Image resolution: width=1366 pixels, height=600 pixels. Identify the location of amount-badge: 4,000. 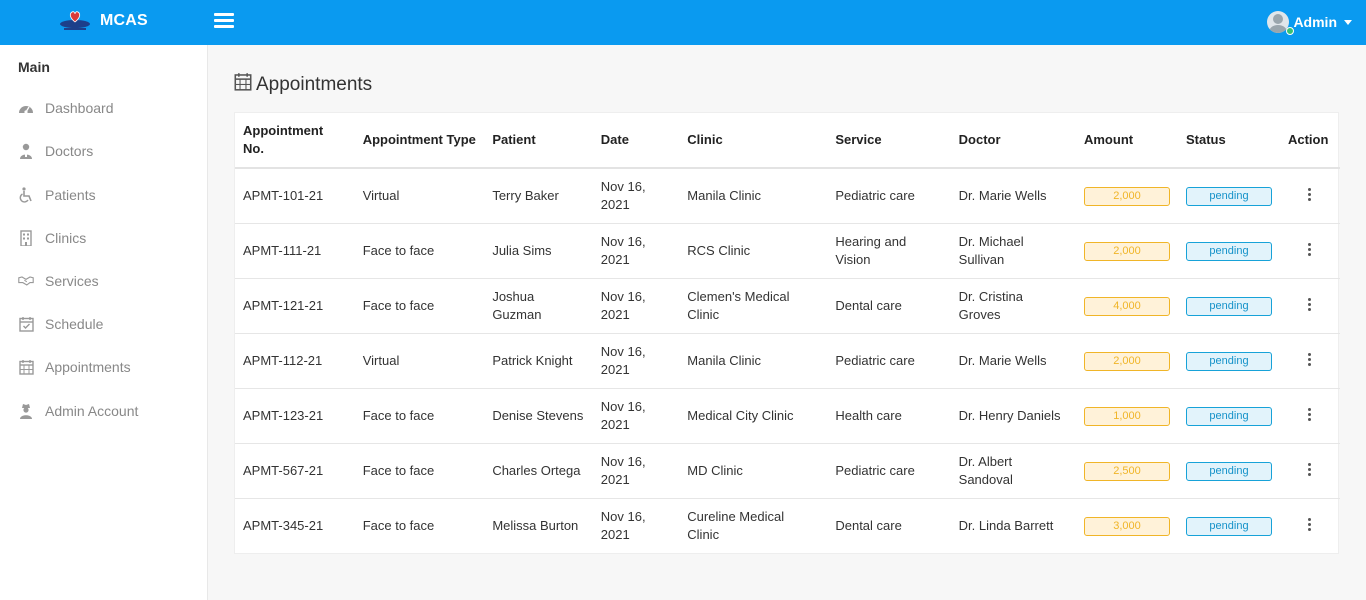
(1126, 306).